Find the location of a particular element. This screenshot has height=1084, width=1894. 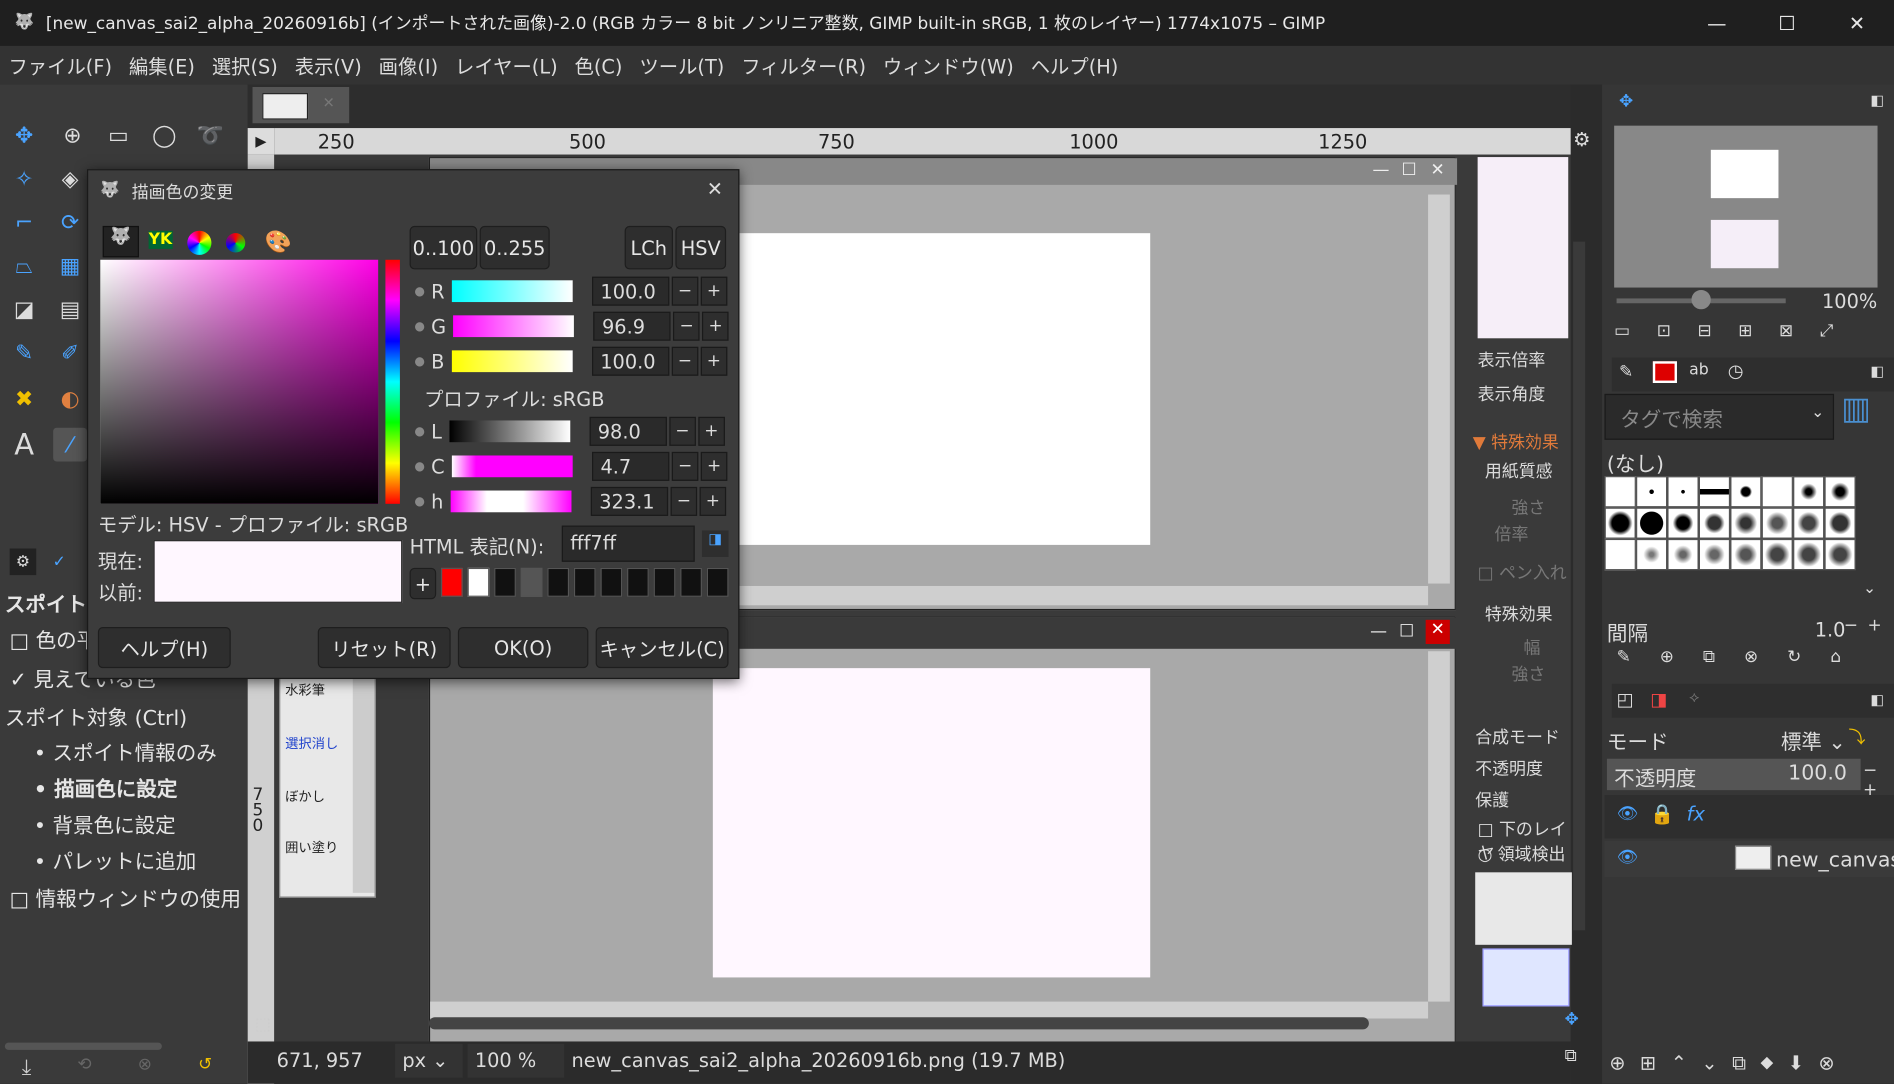

reset-options-icon: ↺ is located at coordinates (205, 1064).